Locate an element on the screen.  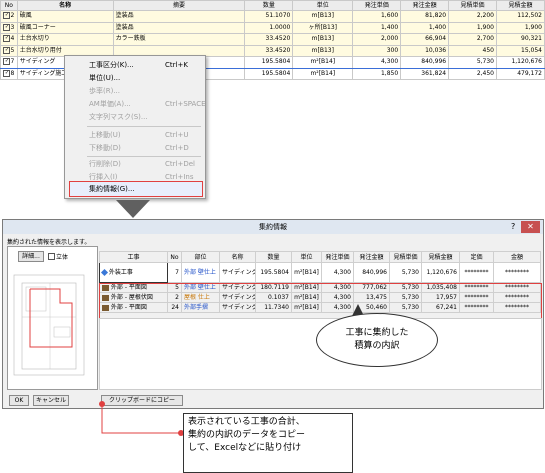
annotation-connector is located at coordinates (142, 419).